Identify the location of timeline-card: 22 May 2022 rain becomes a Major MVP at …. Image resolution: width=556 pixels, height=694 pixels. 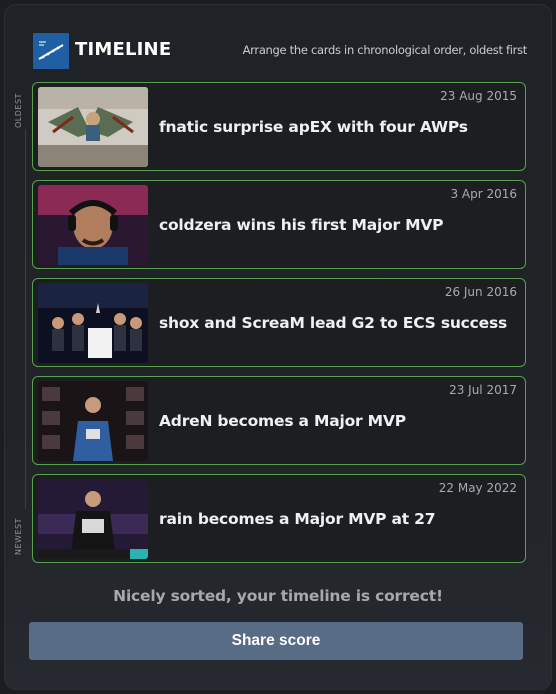
(279, 518).